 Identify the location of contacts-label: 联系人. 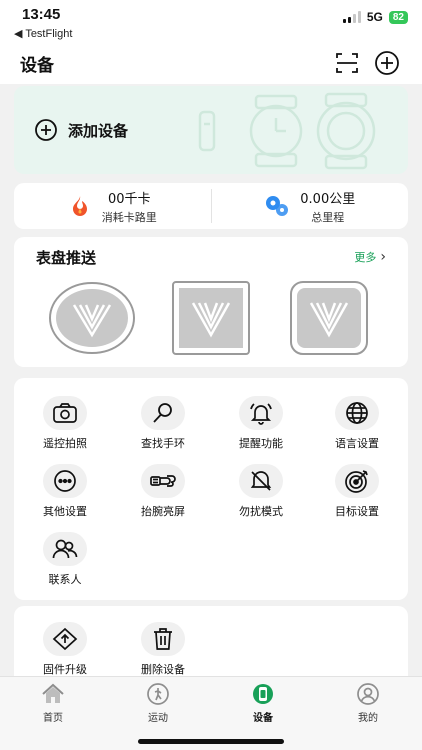
(65, 579).